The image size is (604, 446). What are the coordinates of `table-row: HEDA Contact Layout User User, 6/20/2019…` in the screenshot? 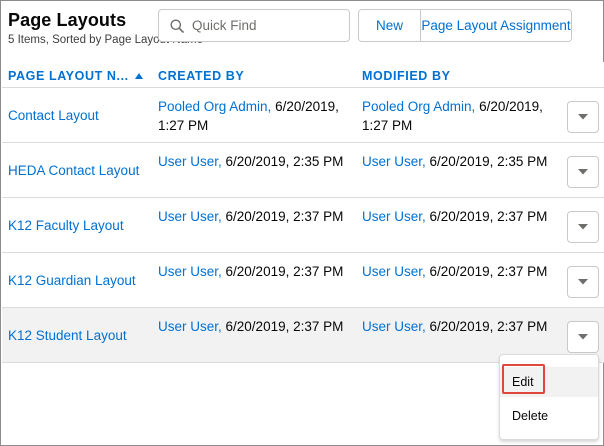 It's located at (303, 170).